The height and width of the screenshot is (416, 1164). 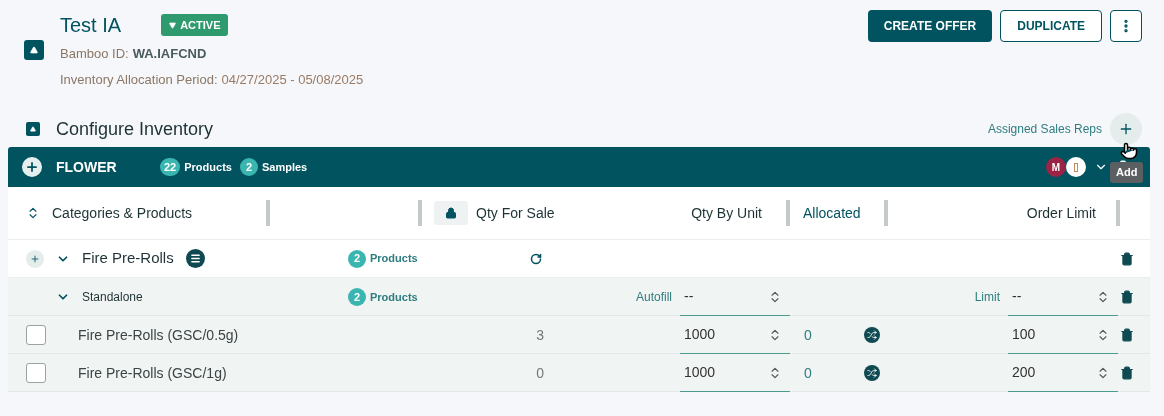 What do you see at coordinates (158, 335) in the screenshot?
I see `product-name: Fire Pre-Rolls (GSC/0.5g)` at bounding box center [158, 335].